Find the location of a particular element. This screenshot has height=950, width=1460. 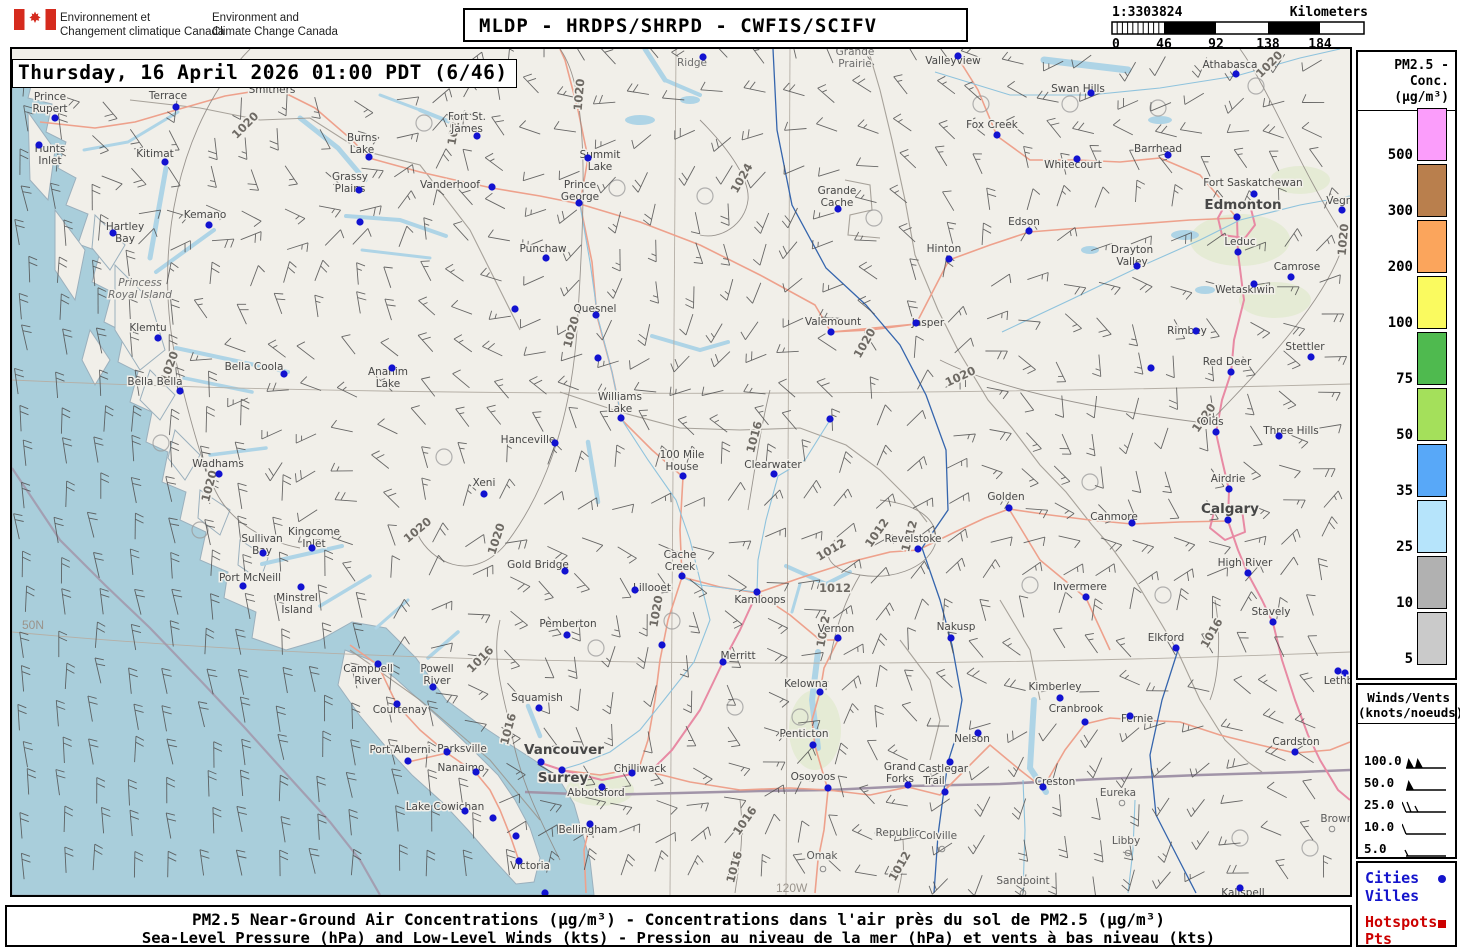

city-label: Xeni is located at coordinates (484, 483).